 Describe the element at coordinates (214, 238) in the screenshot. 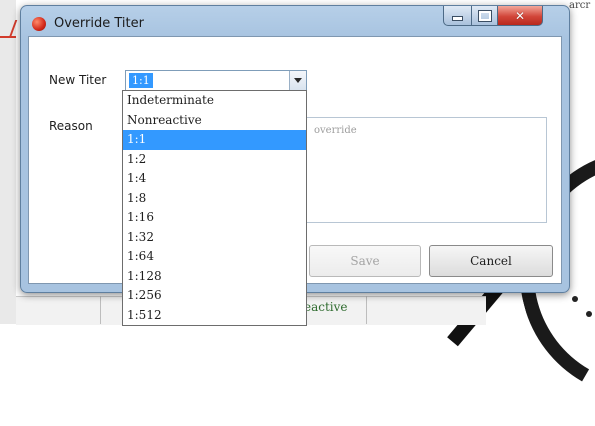

I see `dropdown-option: 1:32` at that location.